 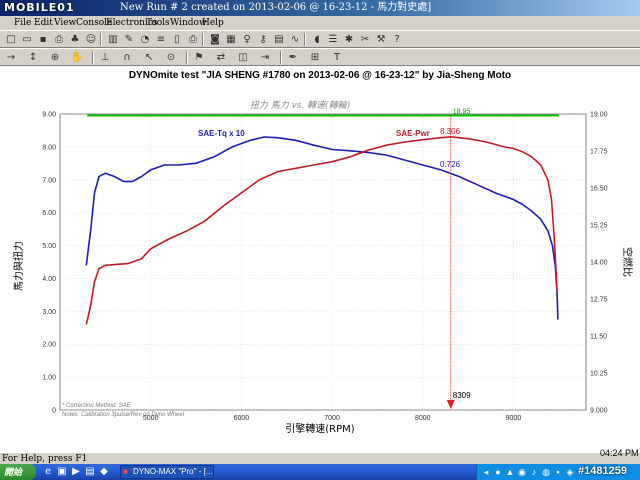 What do you see at coordinates (77, 57) in the screenshot?
I see `hand-icon: ✋` at bounding box center [77, 57].